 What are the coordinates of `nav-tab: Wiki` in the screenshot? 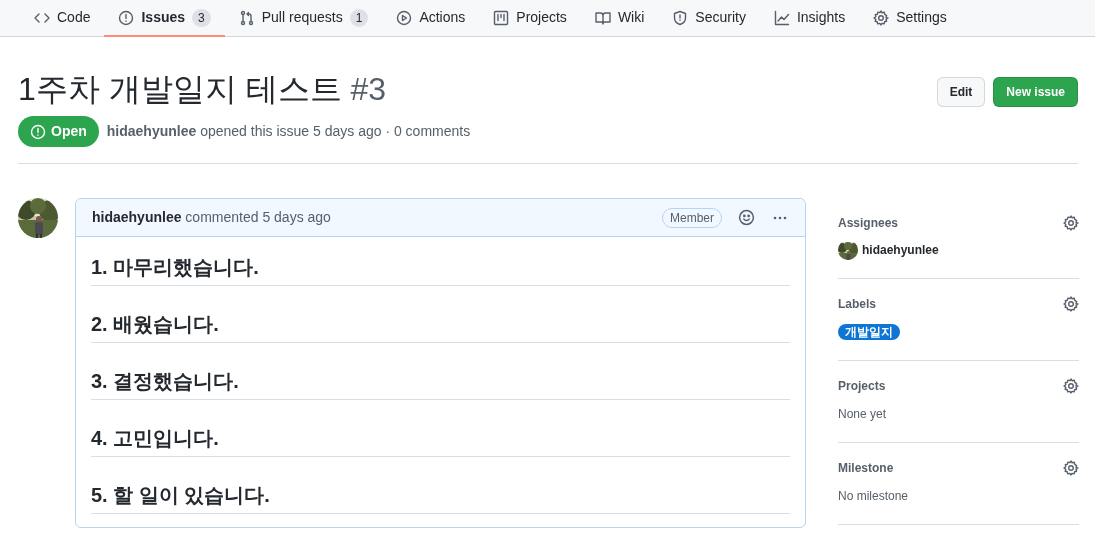 It's located at (619, 18).